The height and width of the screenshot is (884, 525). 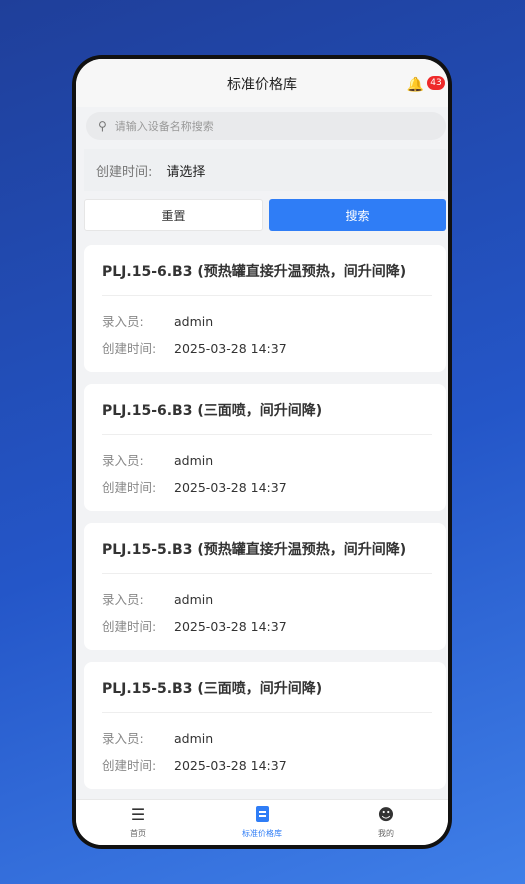 I want to click on created-time-filter: 创建时间: 请选择, so click(x=265, y=170).